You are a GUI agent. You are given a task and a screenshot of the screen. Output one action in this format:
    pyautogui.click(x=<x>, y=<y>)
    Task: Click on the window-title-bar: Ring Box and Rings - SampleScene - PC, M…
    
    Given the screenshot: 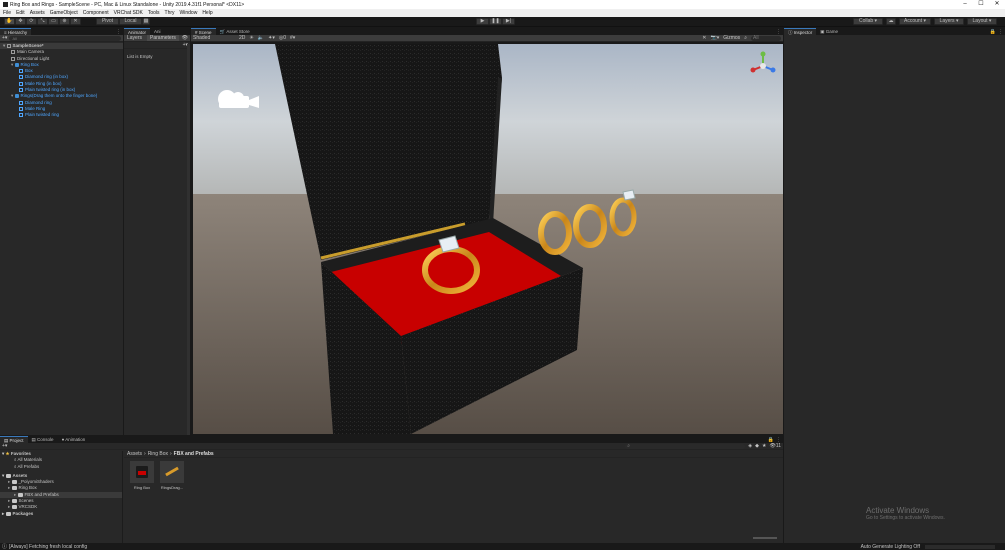 What is the action you would take?
    pyautogui.click(x=502, y=4)
    